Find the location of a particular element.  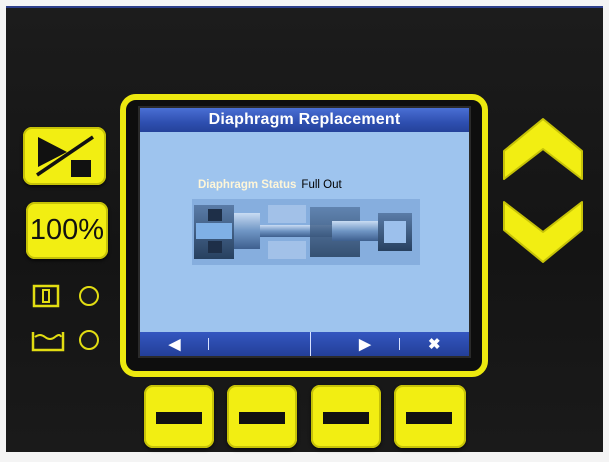

softkey-right: ▶ is located at coordinates (365, 344).